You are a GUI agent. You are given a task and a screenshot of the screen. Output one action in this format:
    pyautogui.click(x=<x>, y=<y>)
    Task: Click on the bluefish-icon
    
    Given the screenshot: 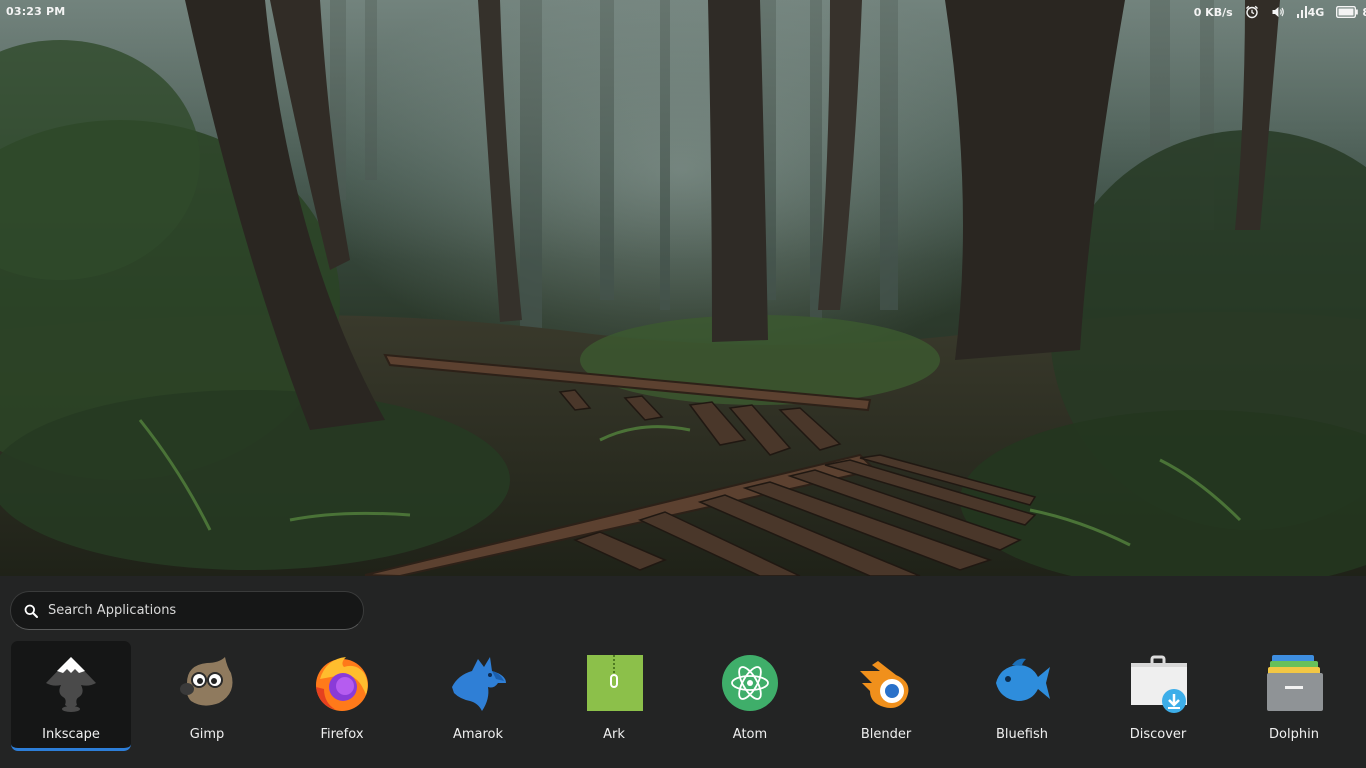 What is the action you would take?
    pyautogui.click(x=1023, y=679)
    